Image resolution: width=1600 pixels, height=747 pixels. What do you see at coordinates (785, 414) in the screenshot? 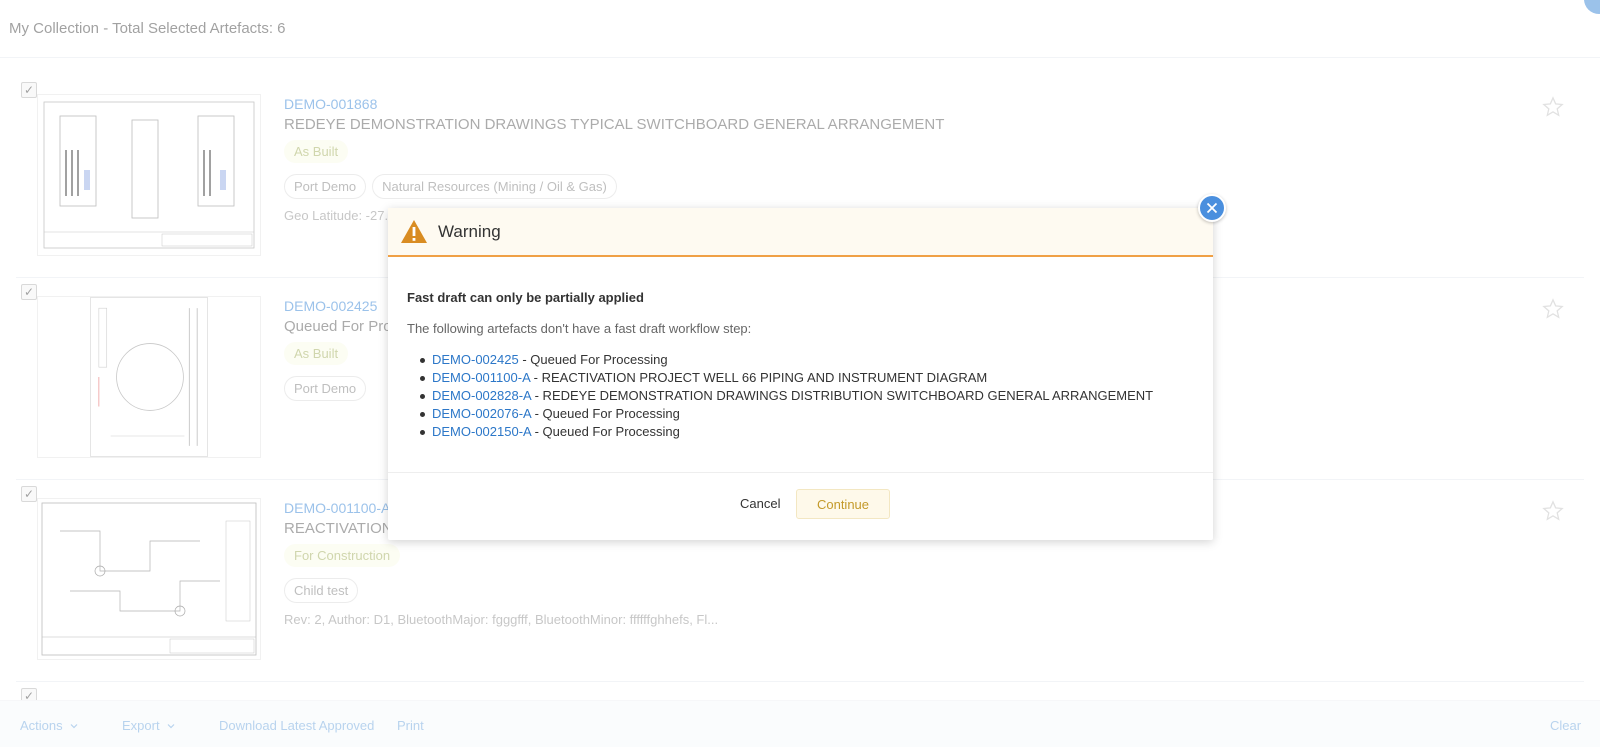
I see `list-item: DEMO-002076-A - Queued For Processing` at bounding box center [785, 414].